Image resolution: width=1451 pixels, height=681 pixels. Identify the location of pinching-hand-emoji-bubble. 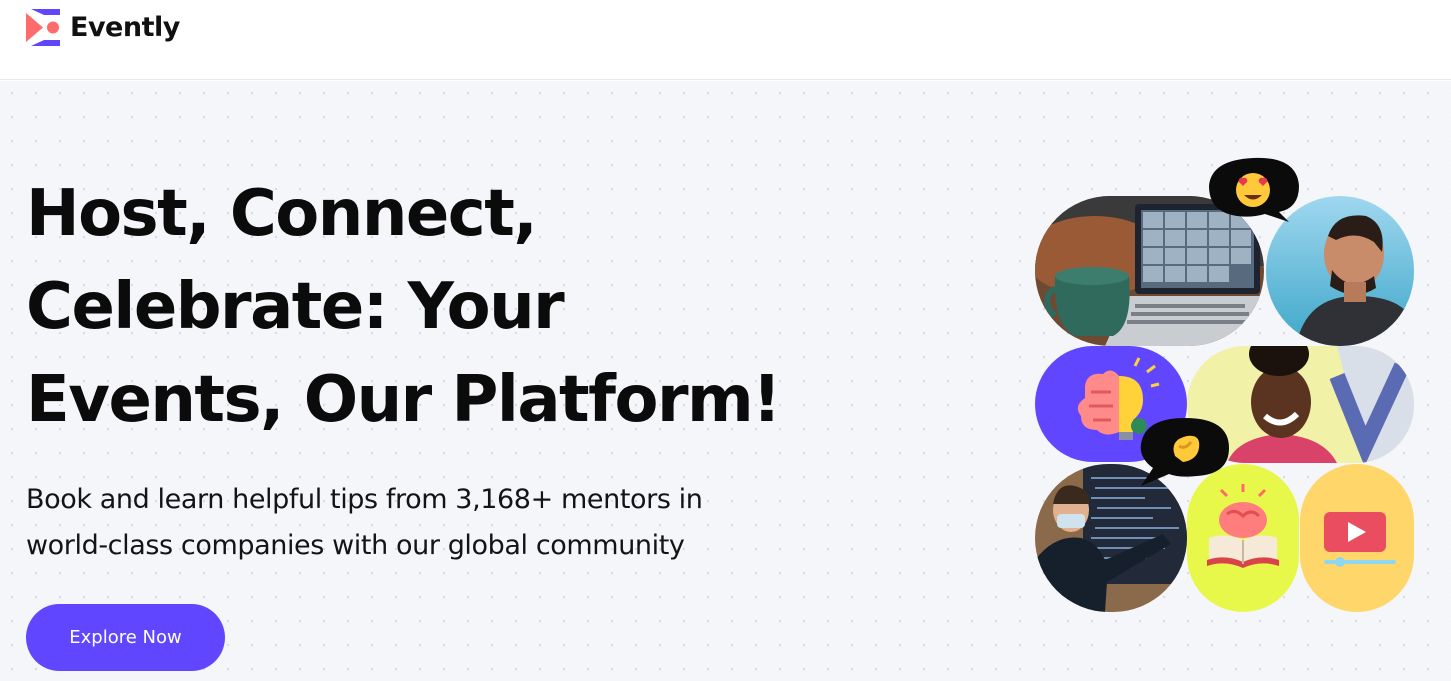
(1183, 452).